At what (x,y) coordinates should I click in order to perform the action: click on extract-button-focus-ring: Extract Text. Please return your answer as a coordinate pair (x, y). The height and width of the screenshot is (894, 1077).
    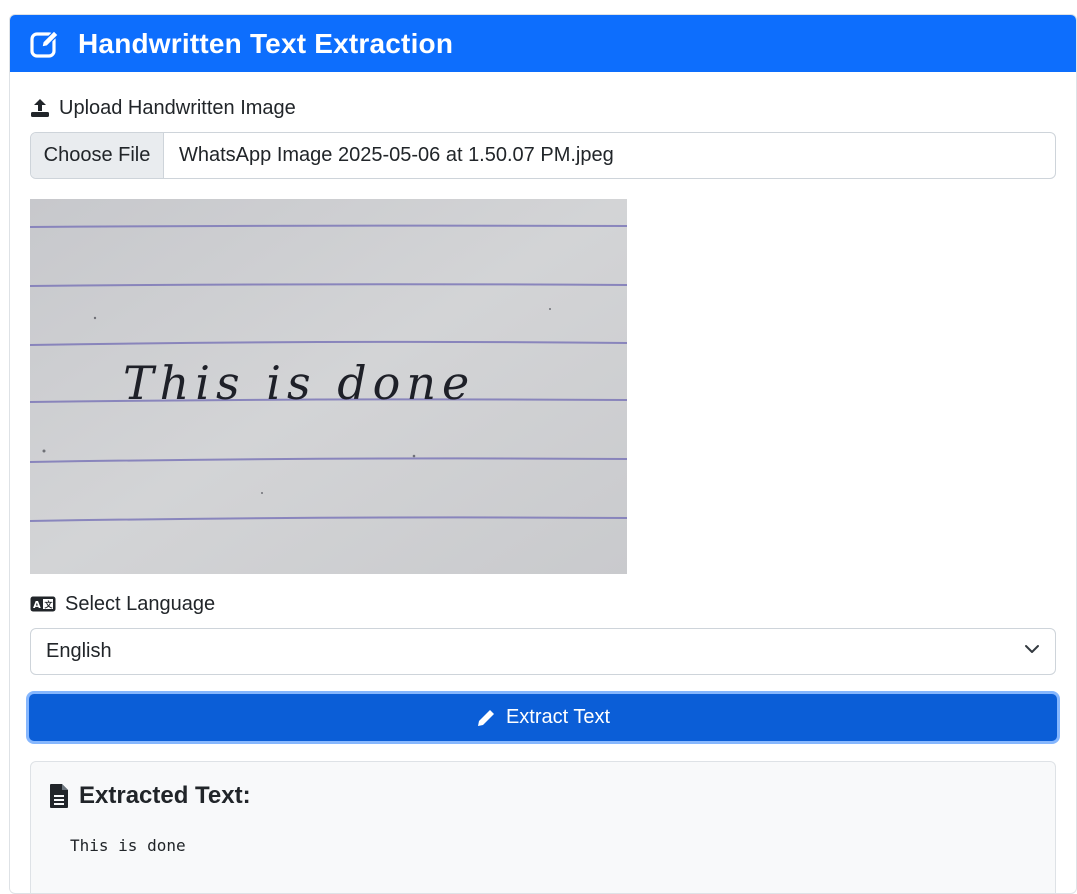
    Looking at the image, I should click on (543, 717).